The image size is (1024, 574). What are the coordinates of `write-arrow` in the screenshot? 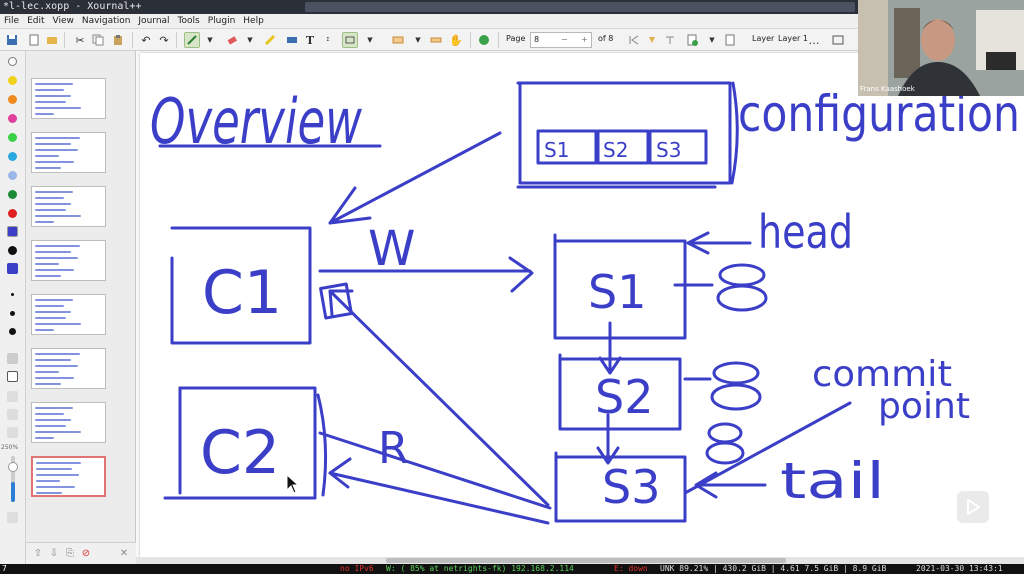 It's located at (426, 274).